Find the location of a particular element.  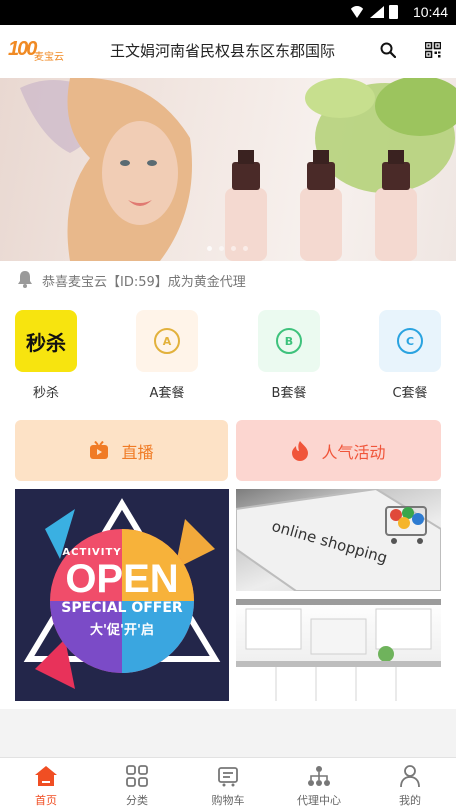

kitchen-artwork is located at coordinates (338, 650).